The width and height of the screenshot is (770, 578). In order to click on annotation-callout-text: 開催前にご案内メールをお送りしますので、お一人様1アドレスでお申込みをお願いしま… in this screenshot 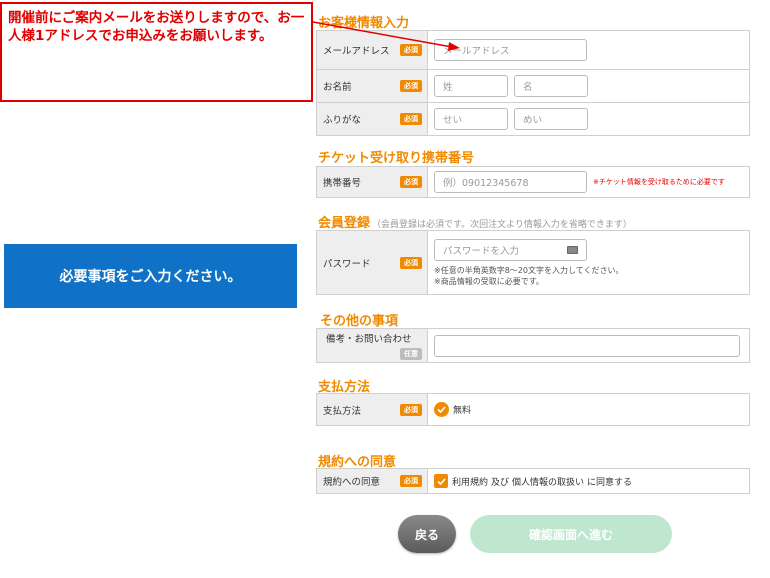, I will do `click(156, 27)`.